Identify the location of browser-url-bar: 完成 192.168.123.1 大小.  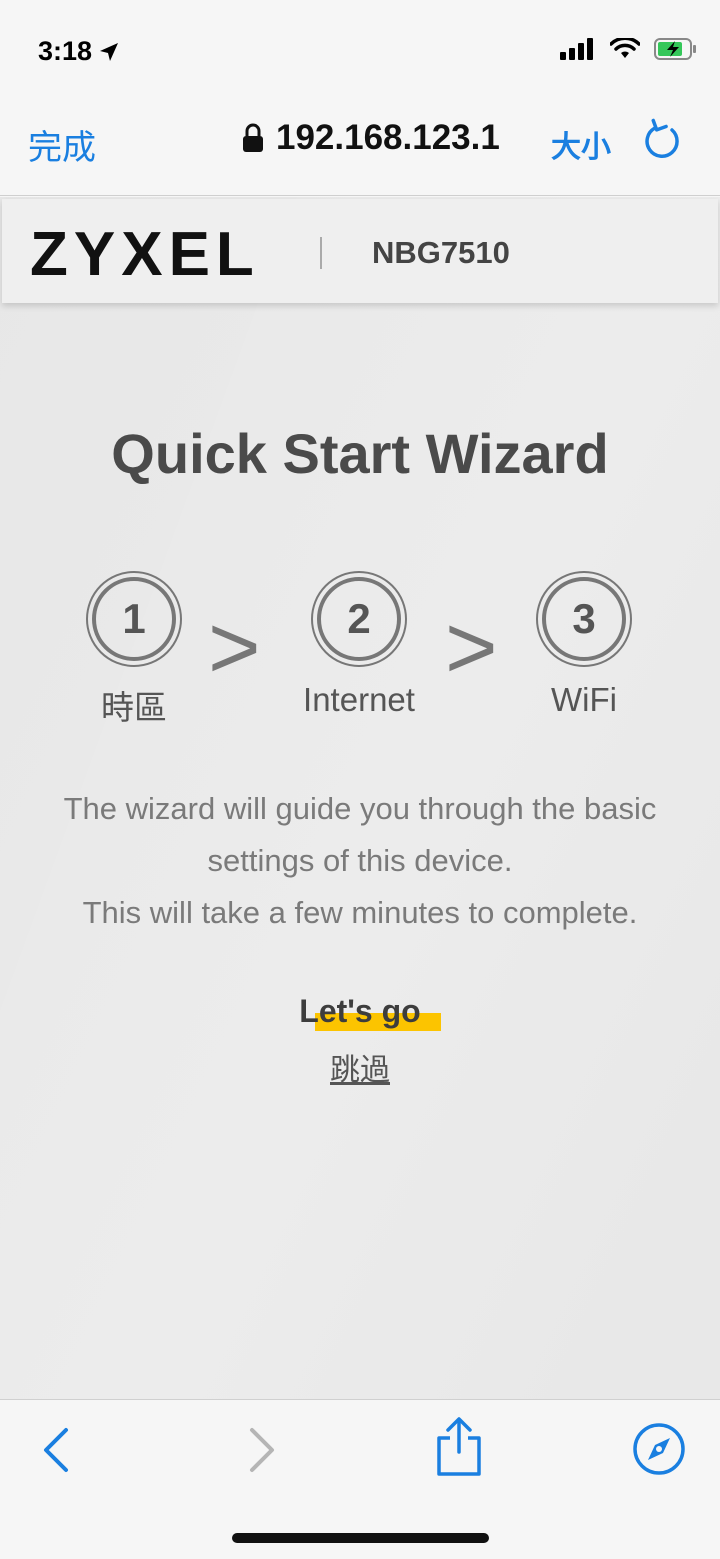
(360, 148).